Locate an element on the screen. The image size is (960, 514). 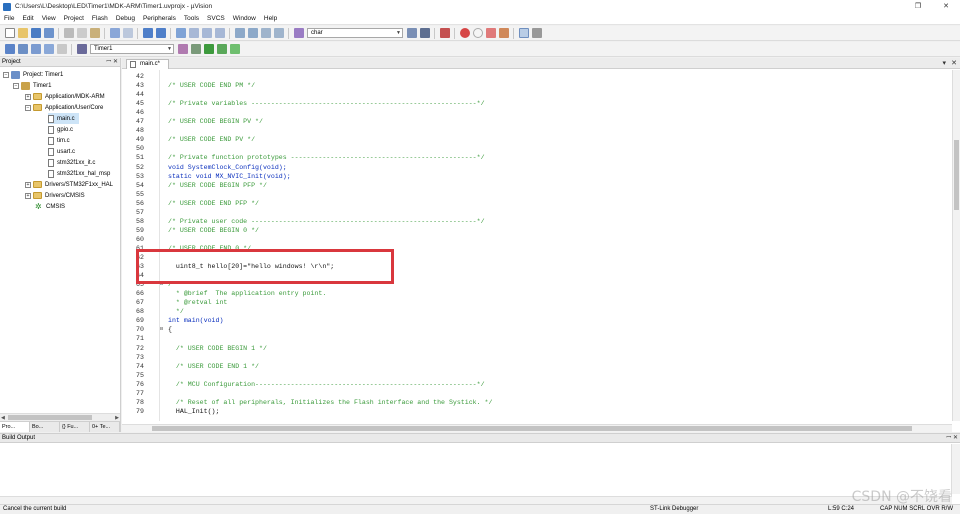
uncomment-icon is located at coordinates (278, 33).